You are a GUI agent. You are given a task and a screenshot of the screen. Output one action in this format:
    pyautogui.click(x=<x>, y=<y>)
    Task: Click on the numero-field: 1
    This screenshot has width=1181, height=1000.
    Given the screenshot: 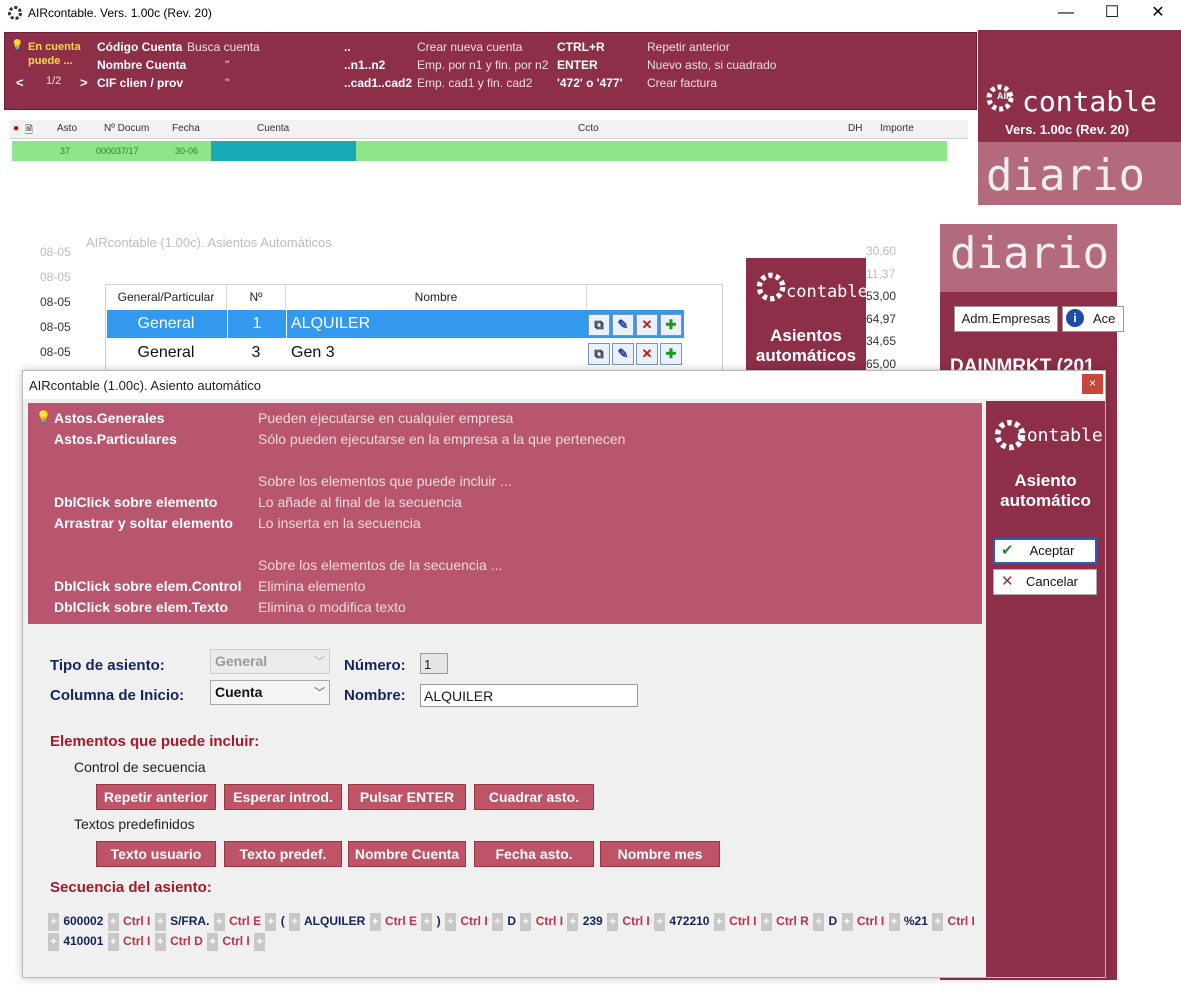 What is the action you would take?
    pyautogui.click(x=434, y=663)
    